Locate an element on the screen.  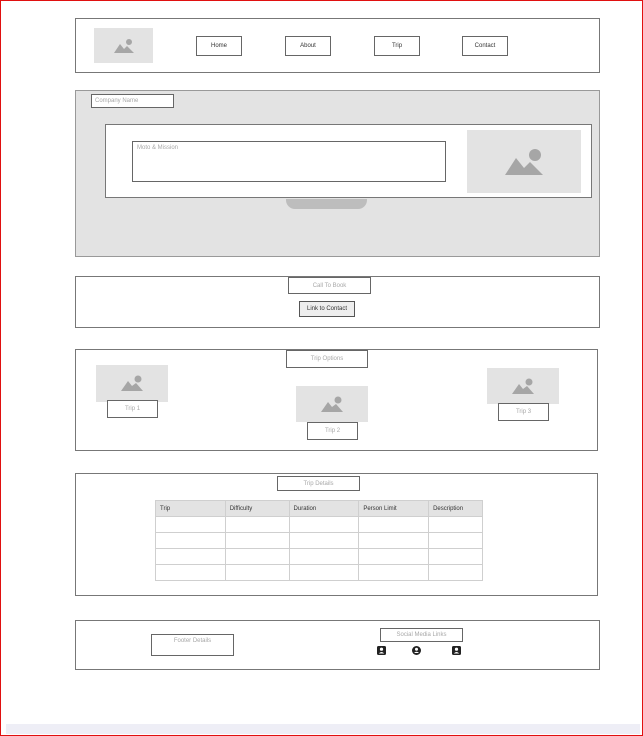
header-section: Home About Trip Contact is located at coordinates (337, 45).